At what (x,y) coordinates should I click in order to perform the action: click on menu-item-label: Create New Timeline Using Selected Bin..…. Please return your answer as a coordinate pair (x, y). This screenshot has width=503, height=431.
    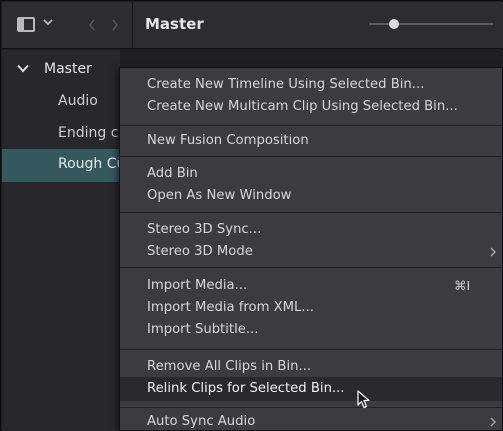
    Looking at the image, I should click on (286, 84).